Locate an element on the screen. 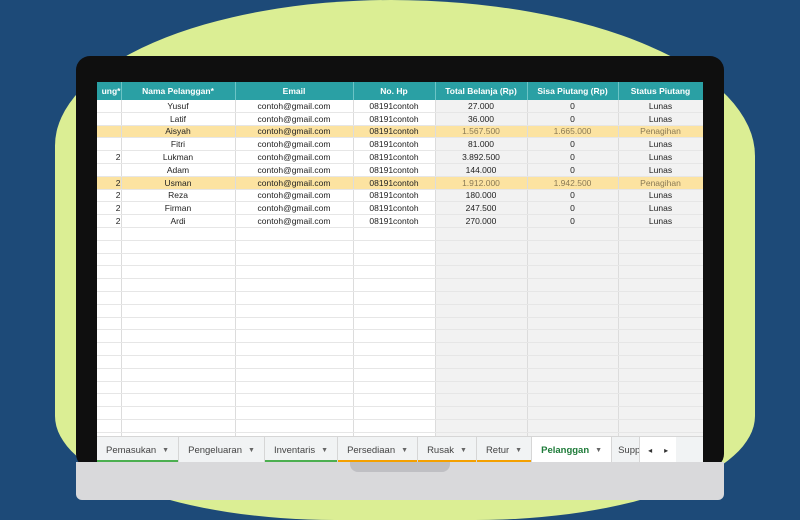  cell-total: 247.500 is located at coordinates (481, 208).